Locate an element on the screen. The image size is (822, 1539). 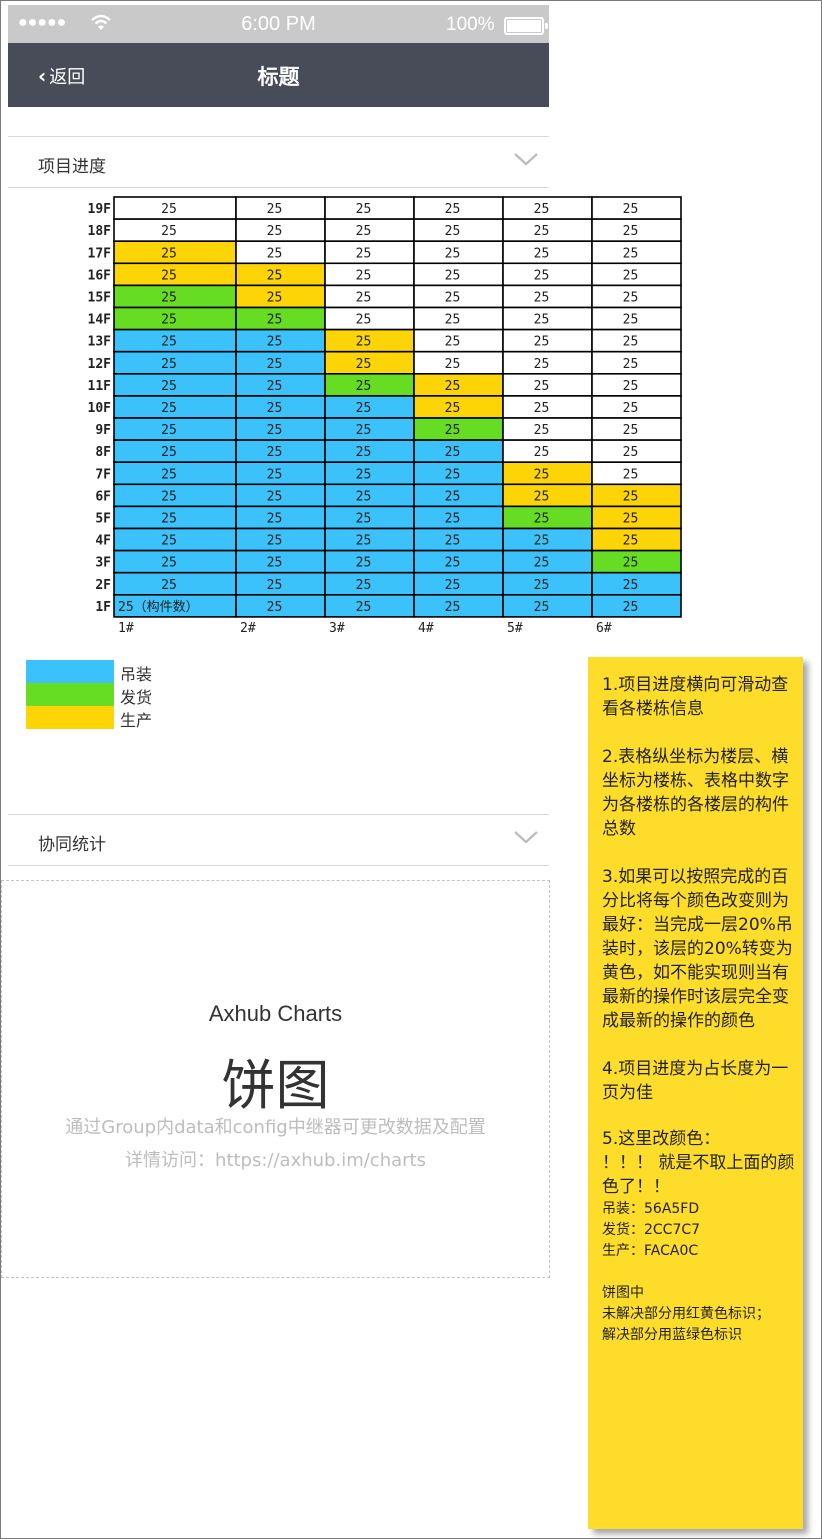
floor-label: 18F is located at coordinates (100, 231).